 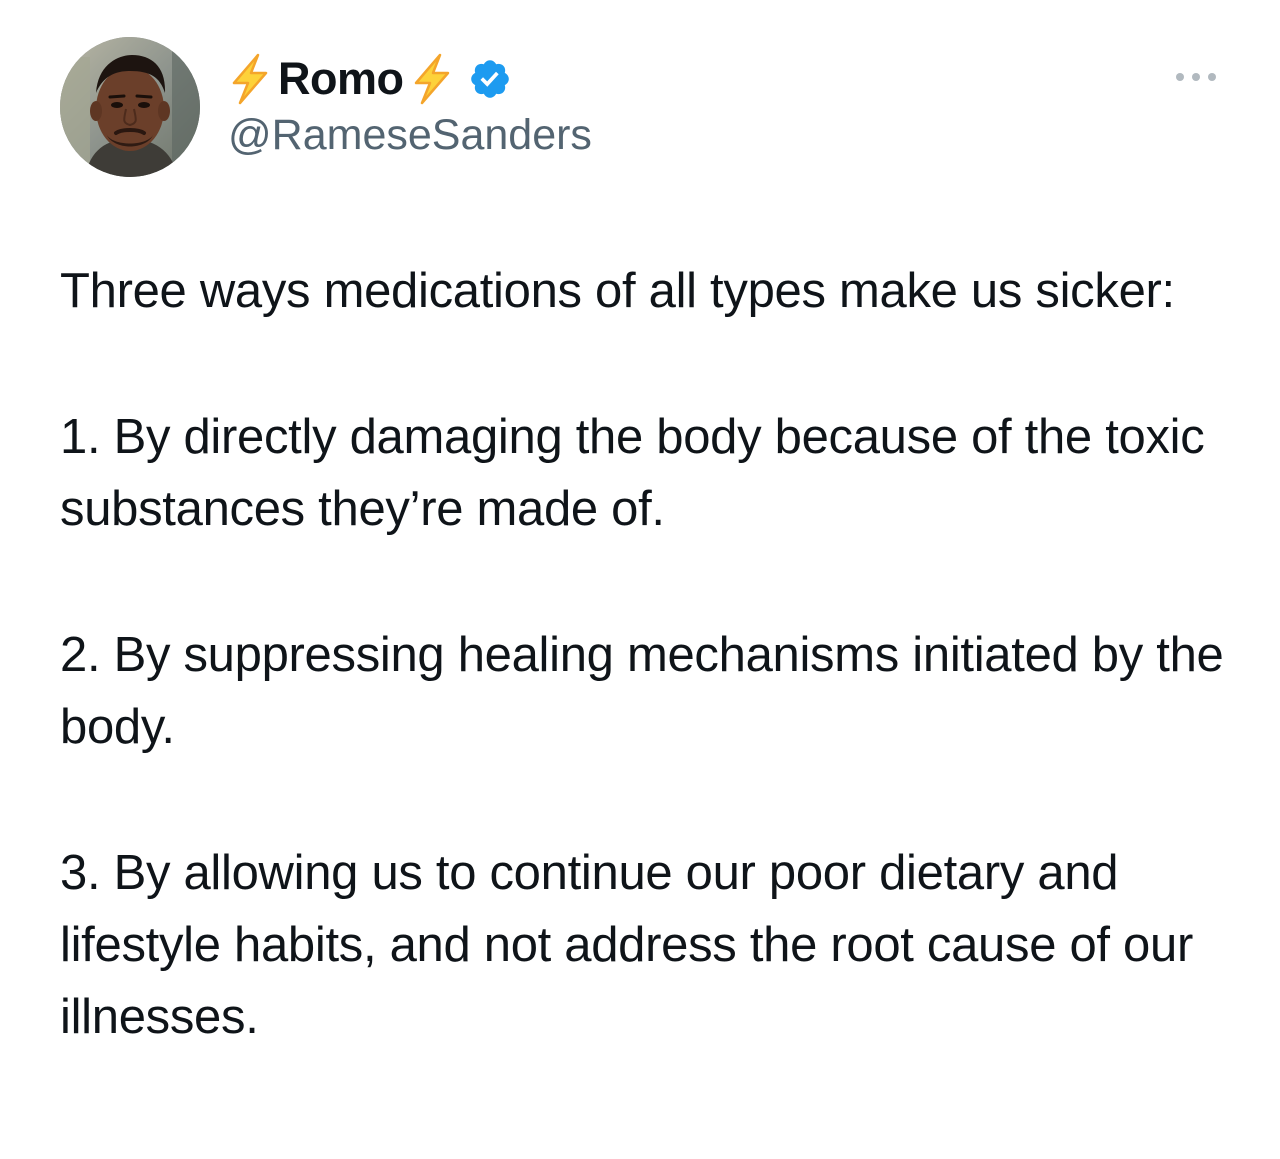 I want to click on more-options-icon, so click(x=1196, y=77).